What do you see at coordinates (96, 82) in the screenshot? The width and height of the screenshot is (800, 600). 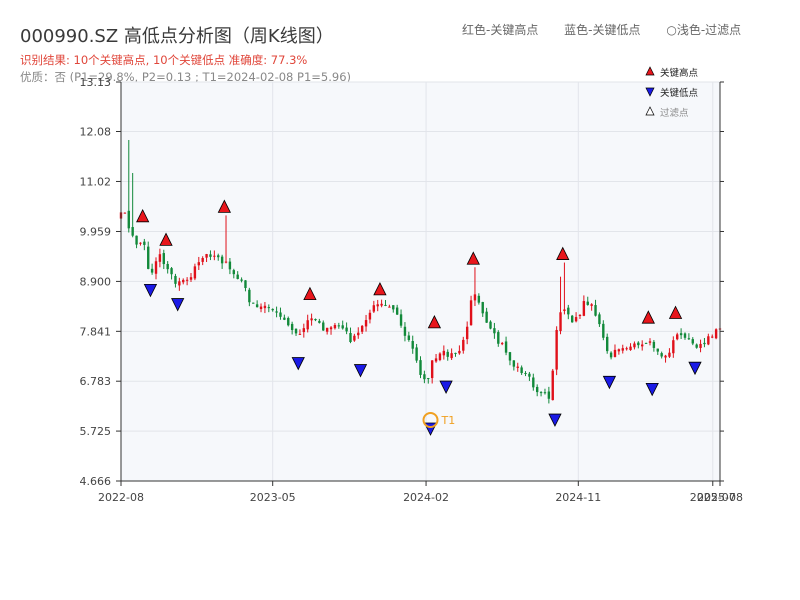 I see `y-tick-label: 13.13` at bounding box center [96, 82].